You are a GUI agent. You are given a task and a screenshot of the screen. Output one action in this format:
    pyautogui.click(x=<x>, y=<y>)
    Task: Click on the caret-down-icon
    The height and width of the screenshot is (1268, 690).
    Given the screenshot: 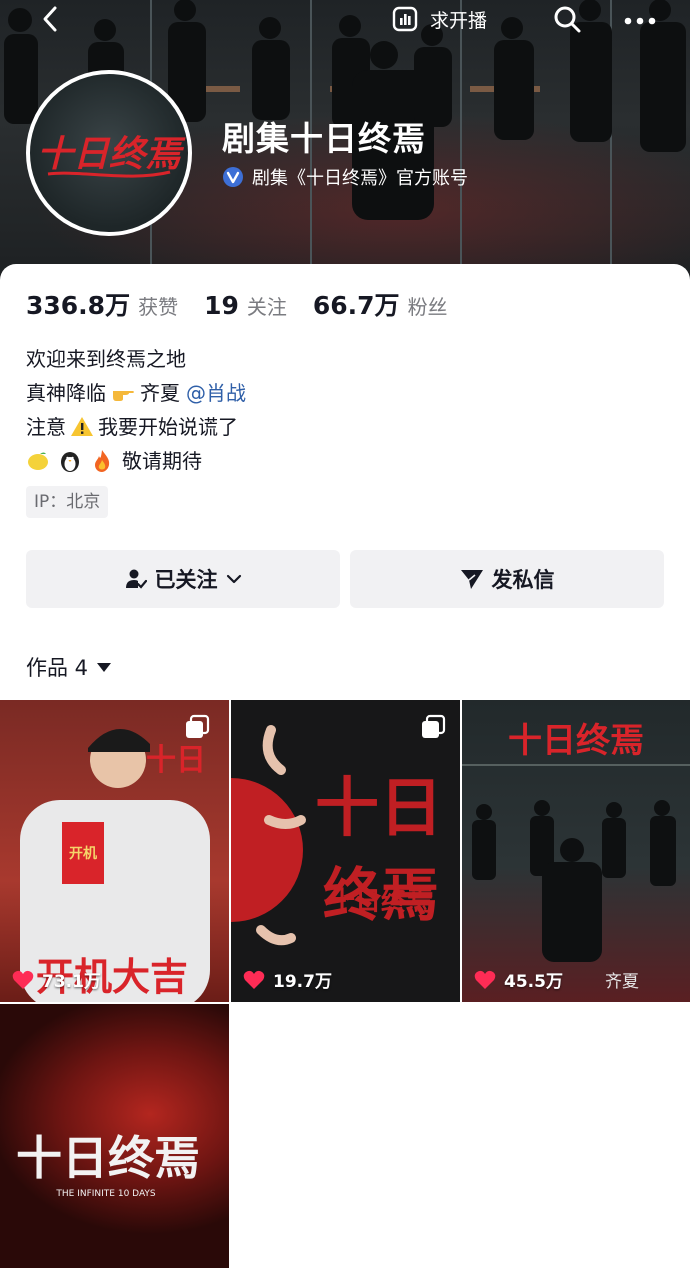 What is the action you would take?
    pyautogui.click(x=104, y=667)
    